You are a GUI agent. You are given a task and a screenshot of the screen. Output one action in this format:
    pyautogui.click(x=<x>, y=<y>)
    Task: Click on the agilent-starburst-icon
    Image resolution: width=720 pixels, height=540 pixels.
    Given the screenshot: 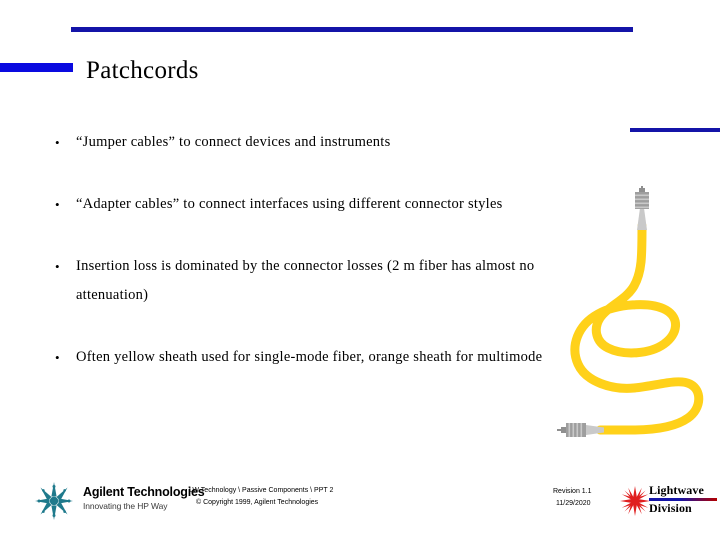 What is the action you would take?
    pyautogui.click(x=54, y=501)
    